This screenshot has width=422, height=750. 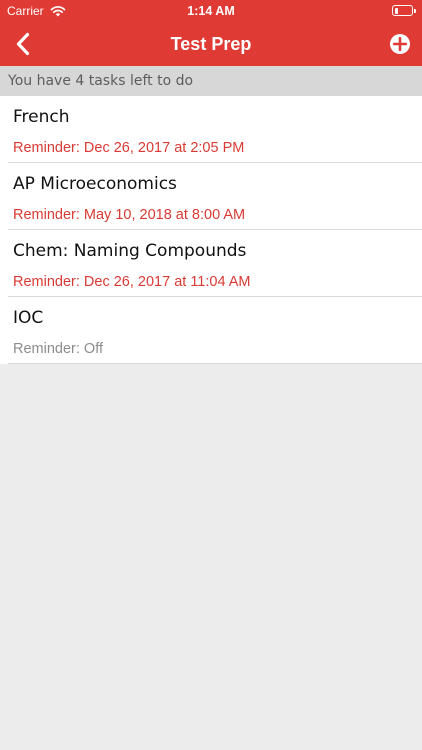 I want to click on task-row-french: French Reminder: Dec 26, 2017 at 2:05 PM, so click(x=211, y=129).